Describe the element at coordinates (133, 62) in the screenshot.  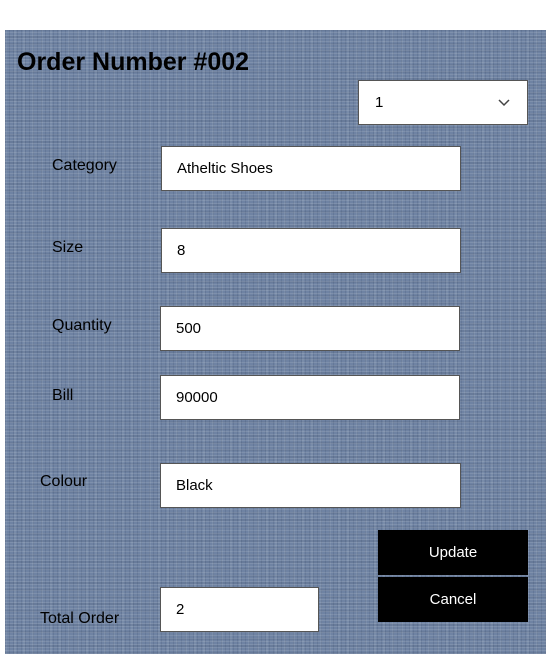
I see `page-title: Order Number #002` at that location.